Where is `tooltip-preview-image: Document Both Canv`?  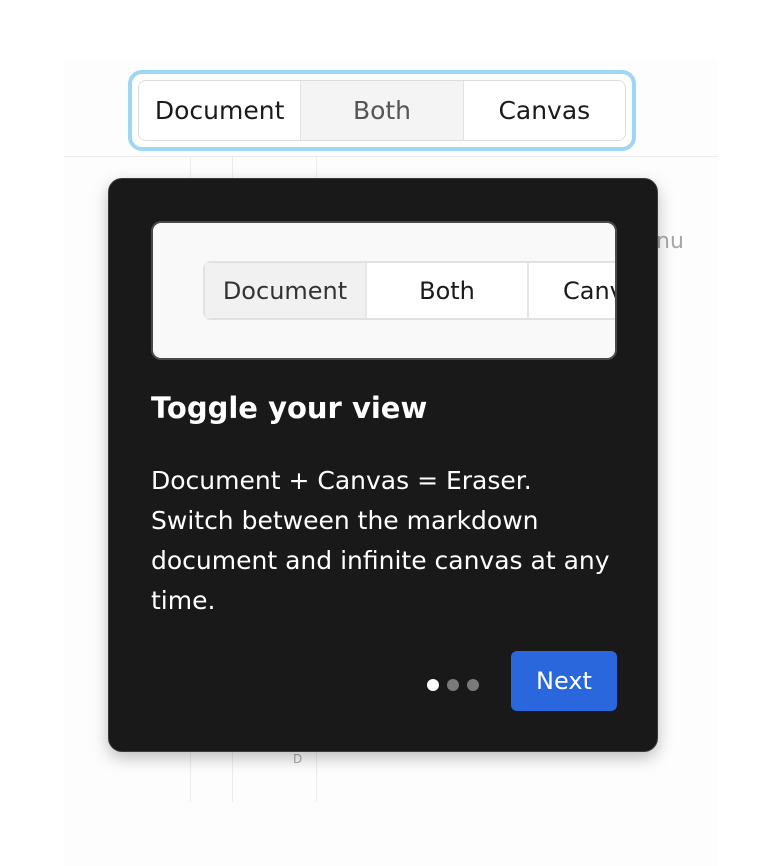
tooltip-preview-image: Document Both Canv is located at coordinates (384, 290).